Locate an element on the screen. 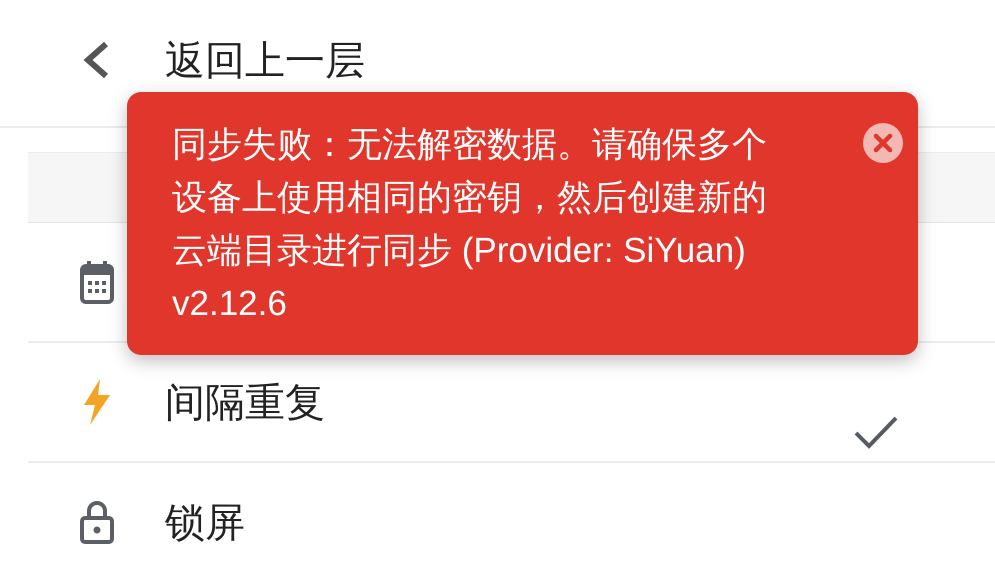 The image size is (995, 578). close-icon is located at coordinates (883, 143).